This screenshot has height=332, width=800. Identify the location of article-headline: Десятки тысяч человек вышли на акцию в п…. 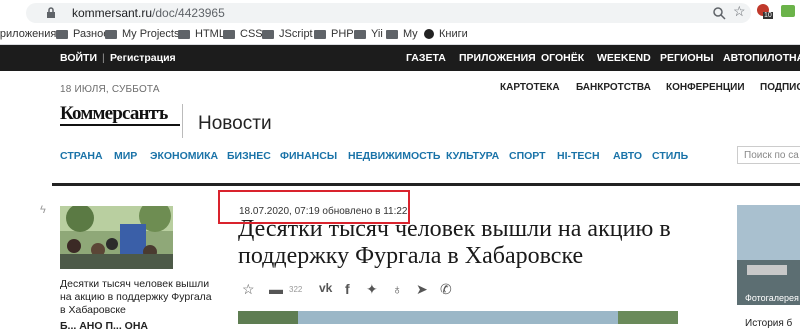
(454, 242).